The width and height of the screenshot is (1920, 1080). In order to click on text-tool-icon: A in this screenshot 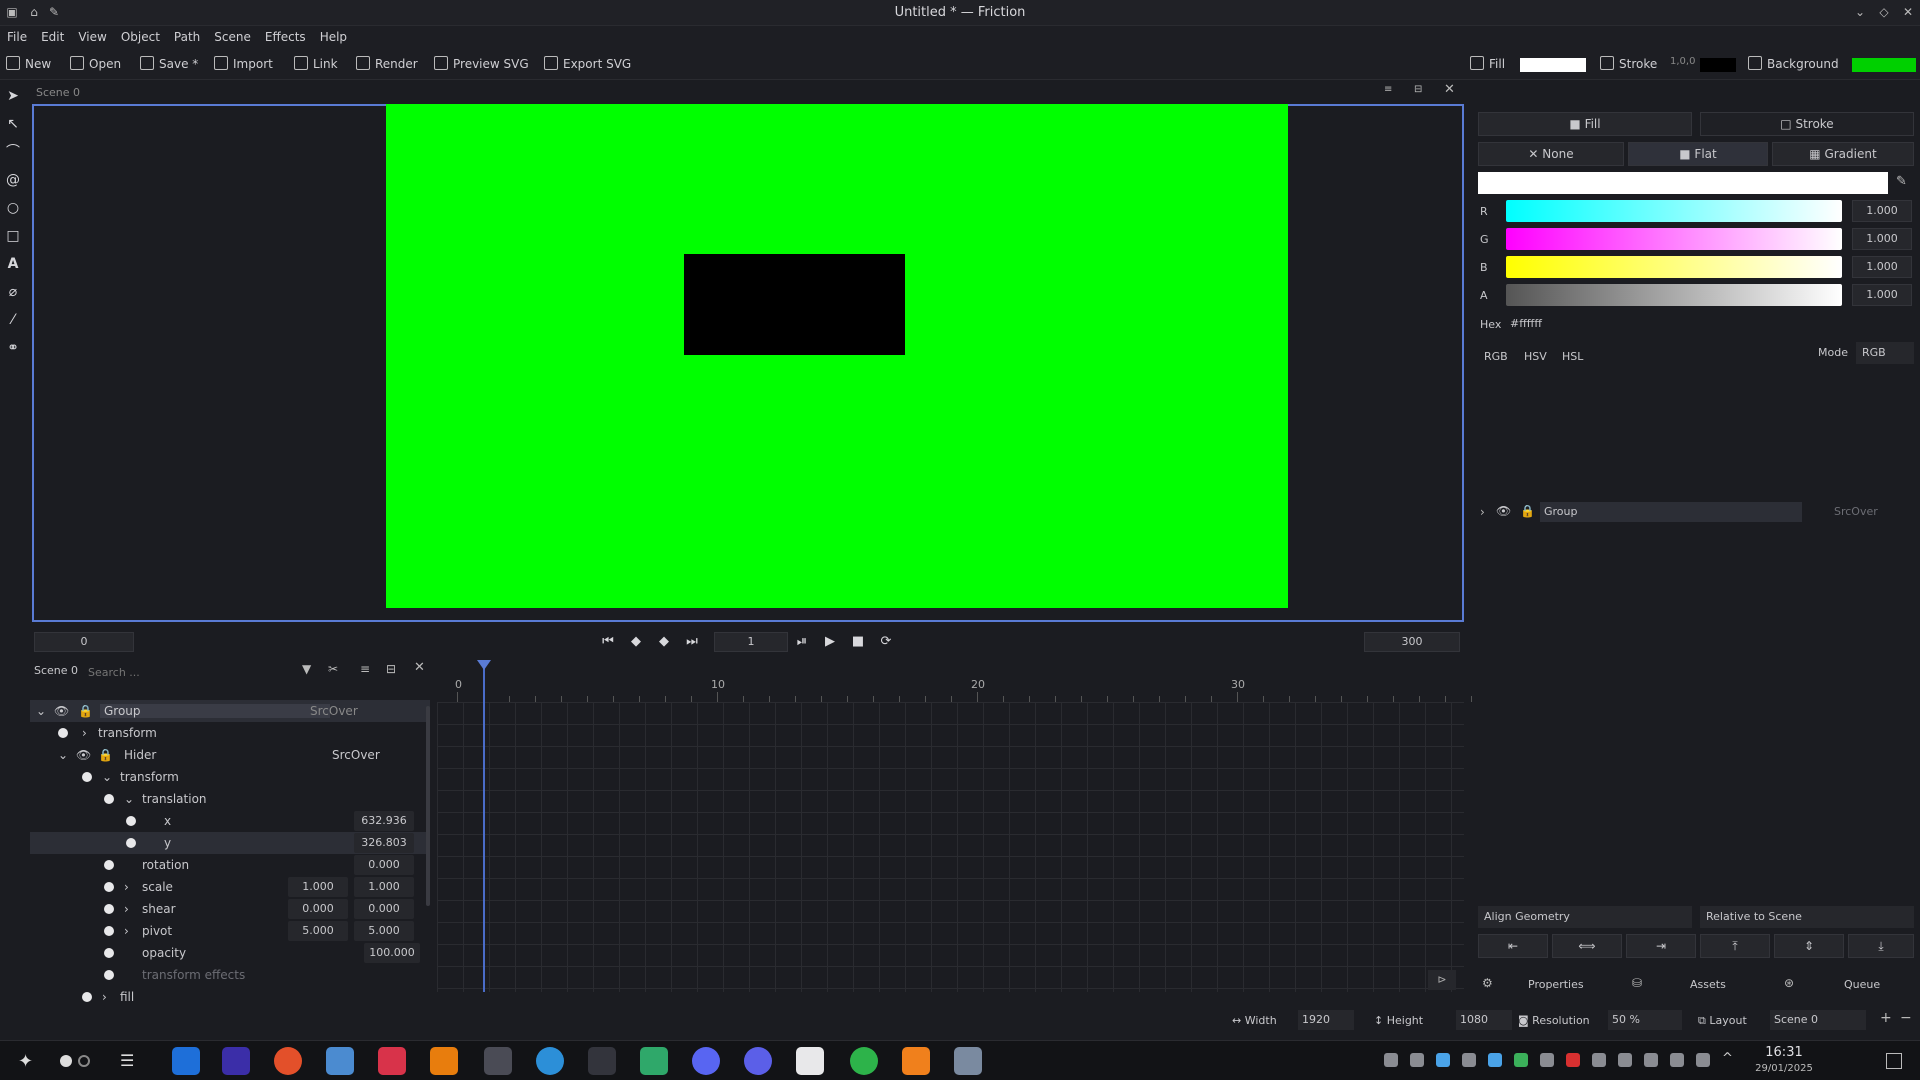, I will do `click(13, 264)`.